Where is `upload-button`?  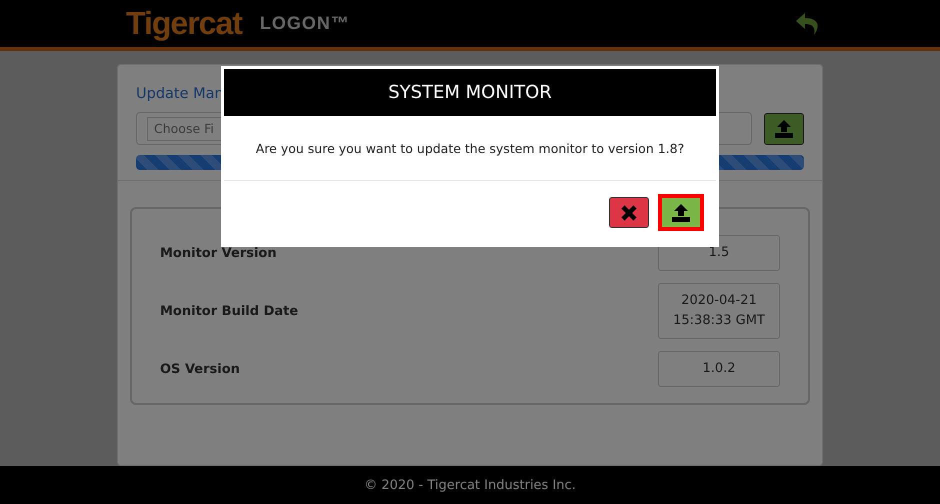 upload-button is located at coordinates (784, 128).